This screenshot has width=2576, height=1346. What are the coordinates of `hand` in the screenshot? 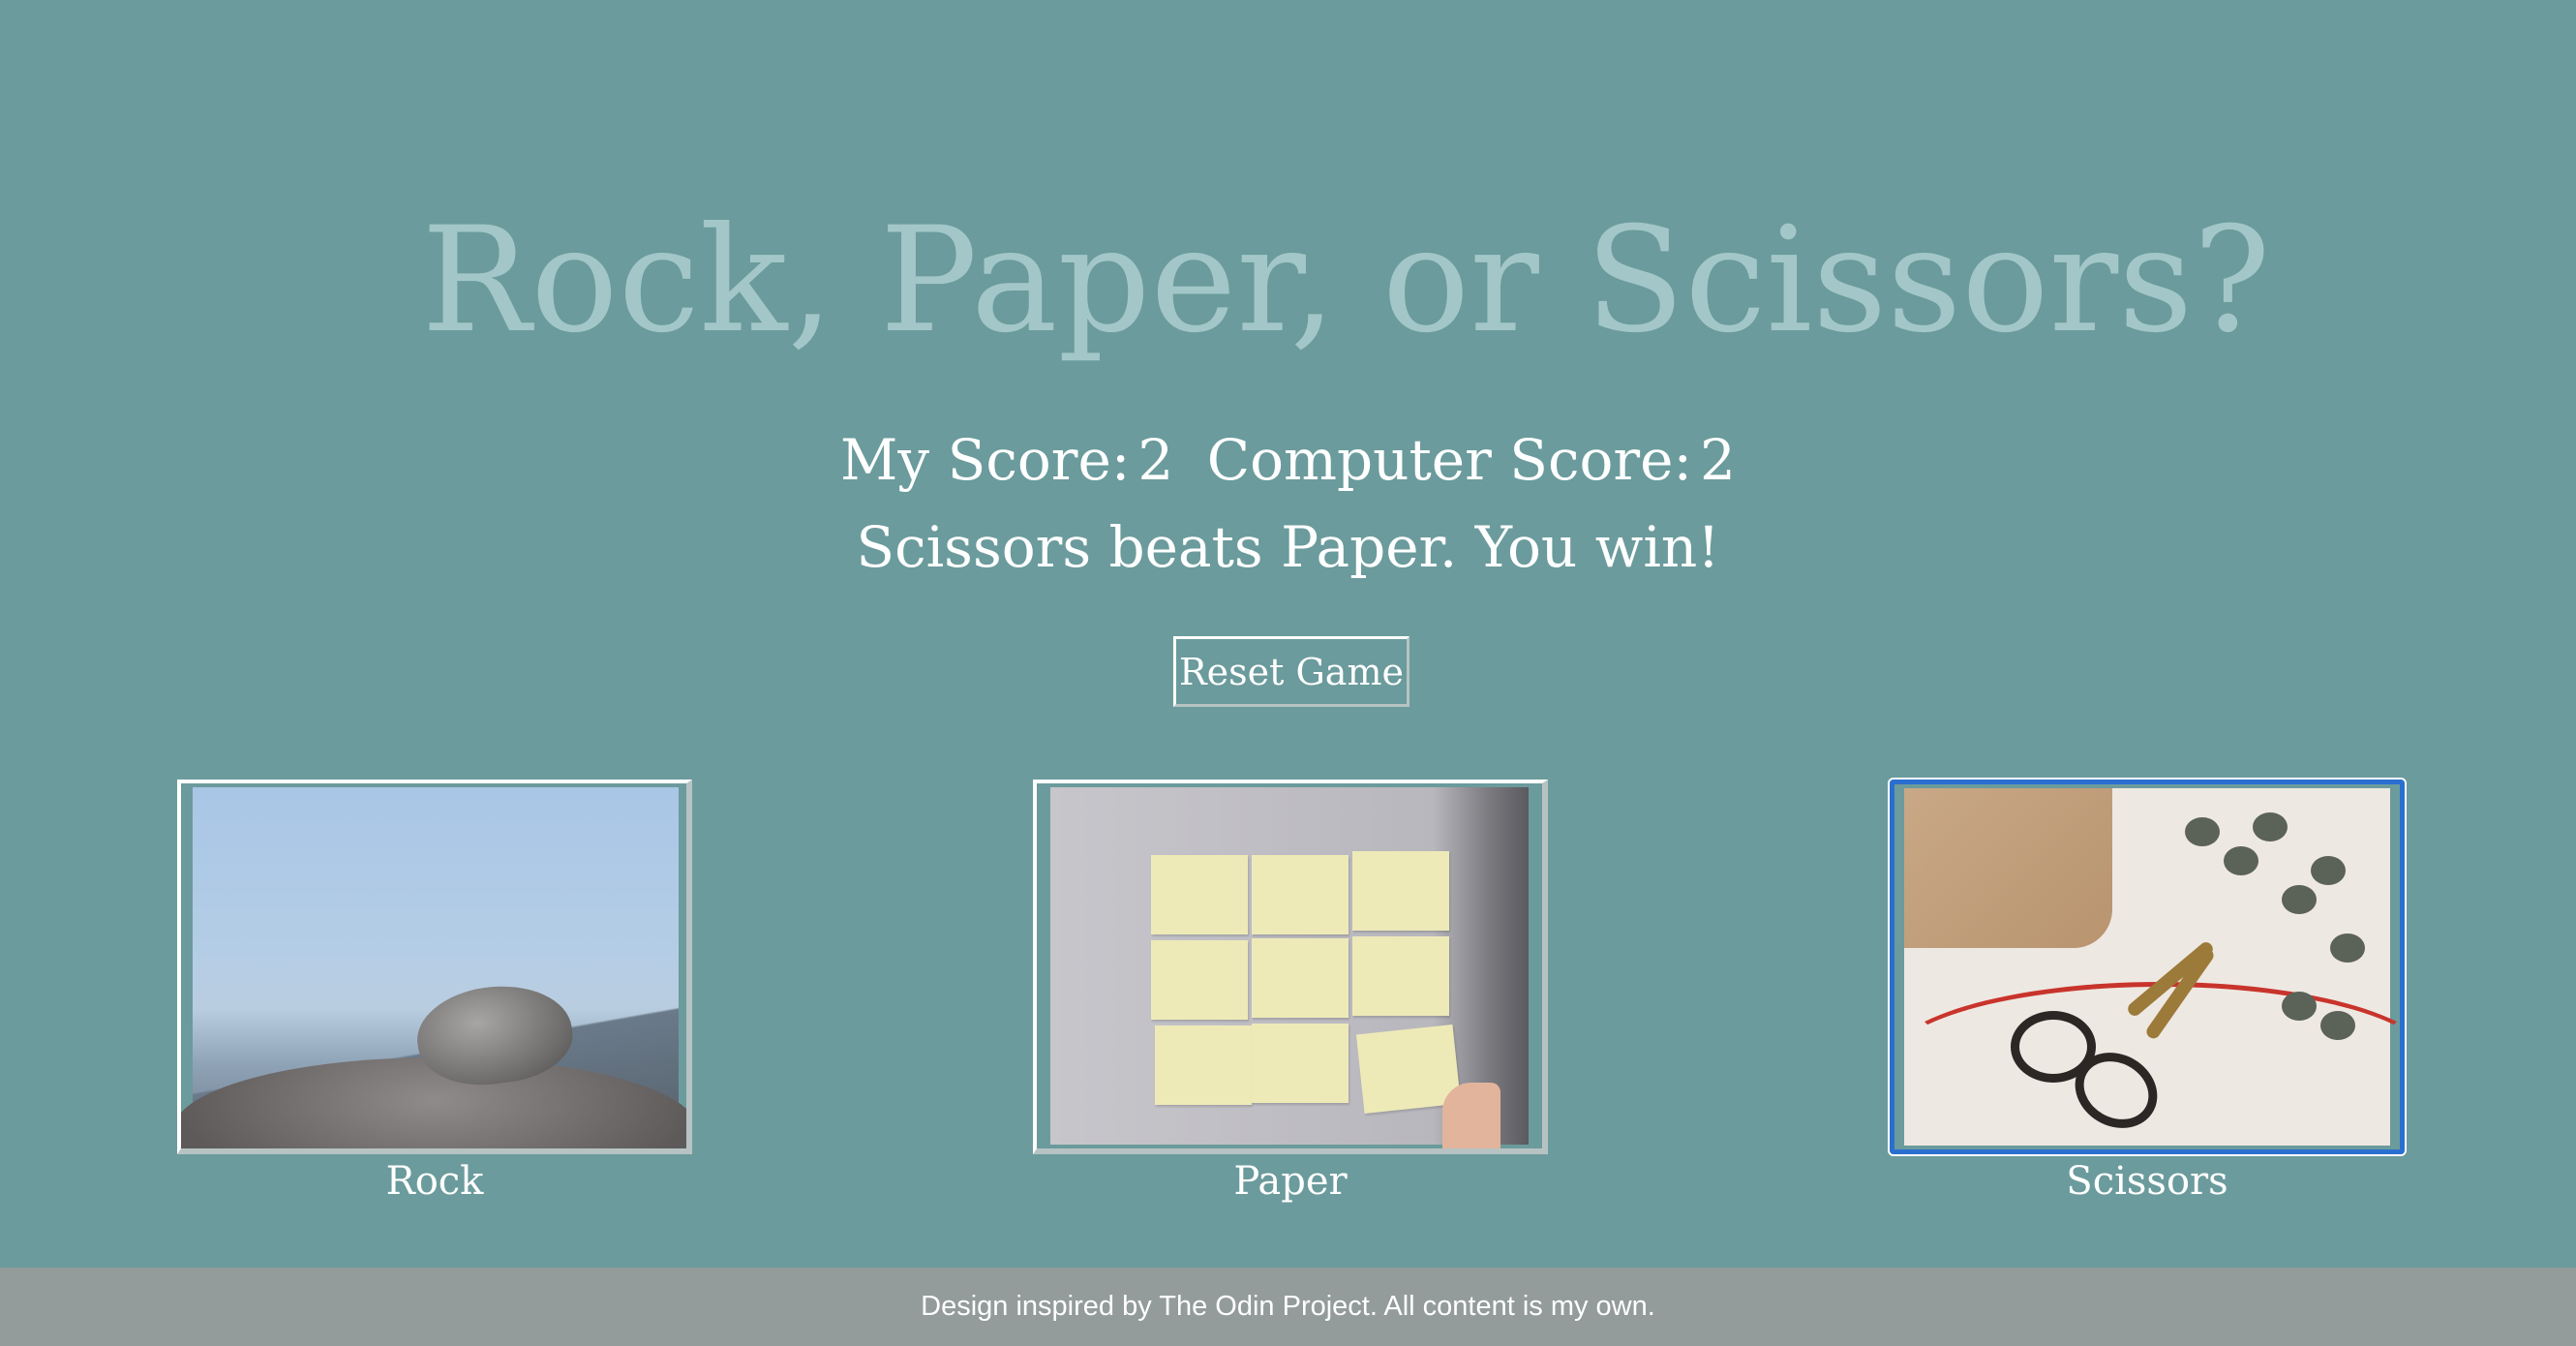 It's located at (1471, 1116).